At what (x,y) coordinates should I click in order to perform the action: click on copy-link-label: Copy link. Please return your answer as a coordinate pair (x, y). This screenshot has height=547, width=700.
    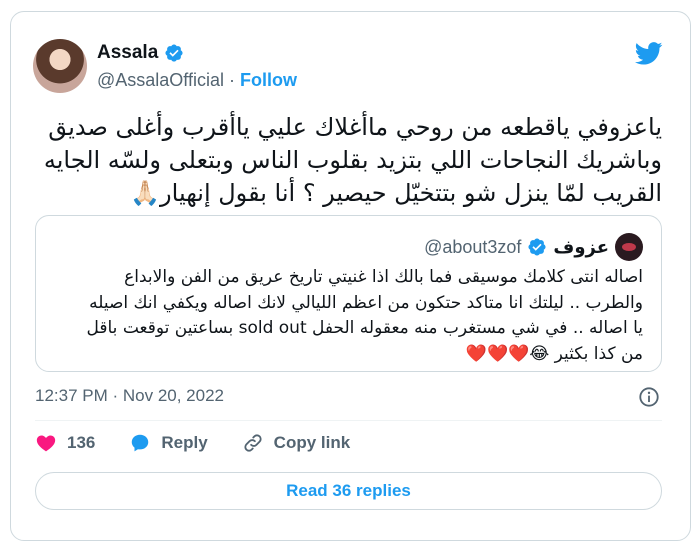
    Looking at the image, I should click on (312, 442).